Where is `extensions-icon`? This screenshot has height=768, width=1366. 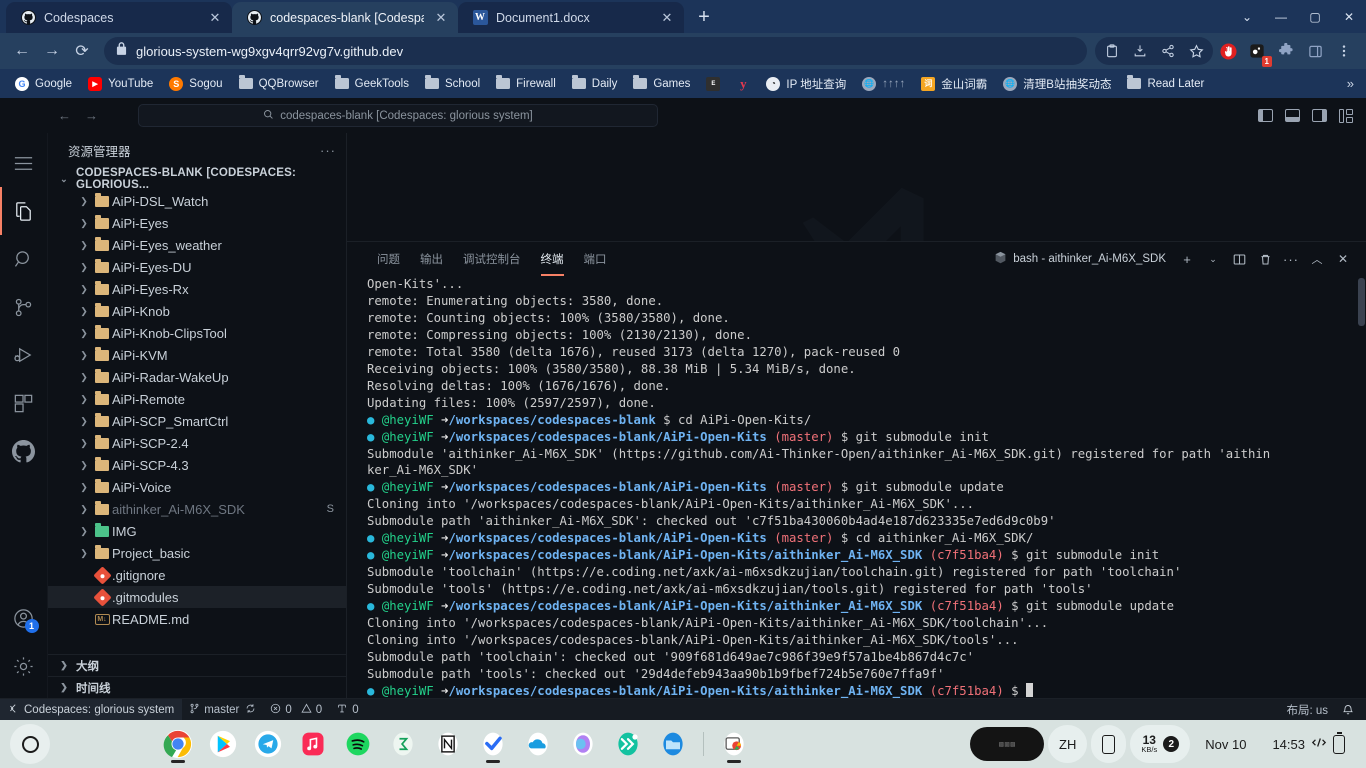 extensions-icon is located at coordinates (24, 403).